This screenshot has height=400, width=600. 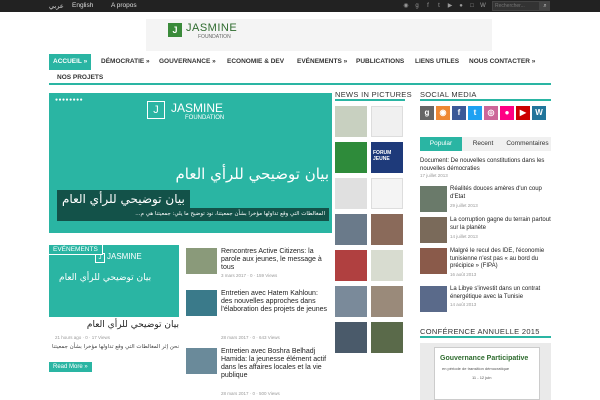 What do you see at coordinates (464, 205) in the screenshot?
I see `side-post-date: 29 juillet 2013` at bounding box center [464, 205].